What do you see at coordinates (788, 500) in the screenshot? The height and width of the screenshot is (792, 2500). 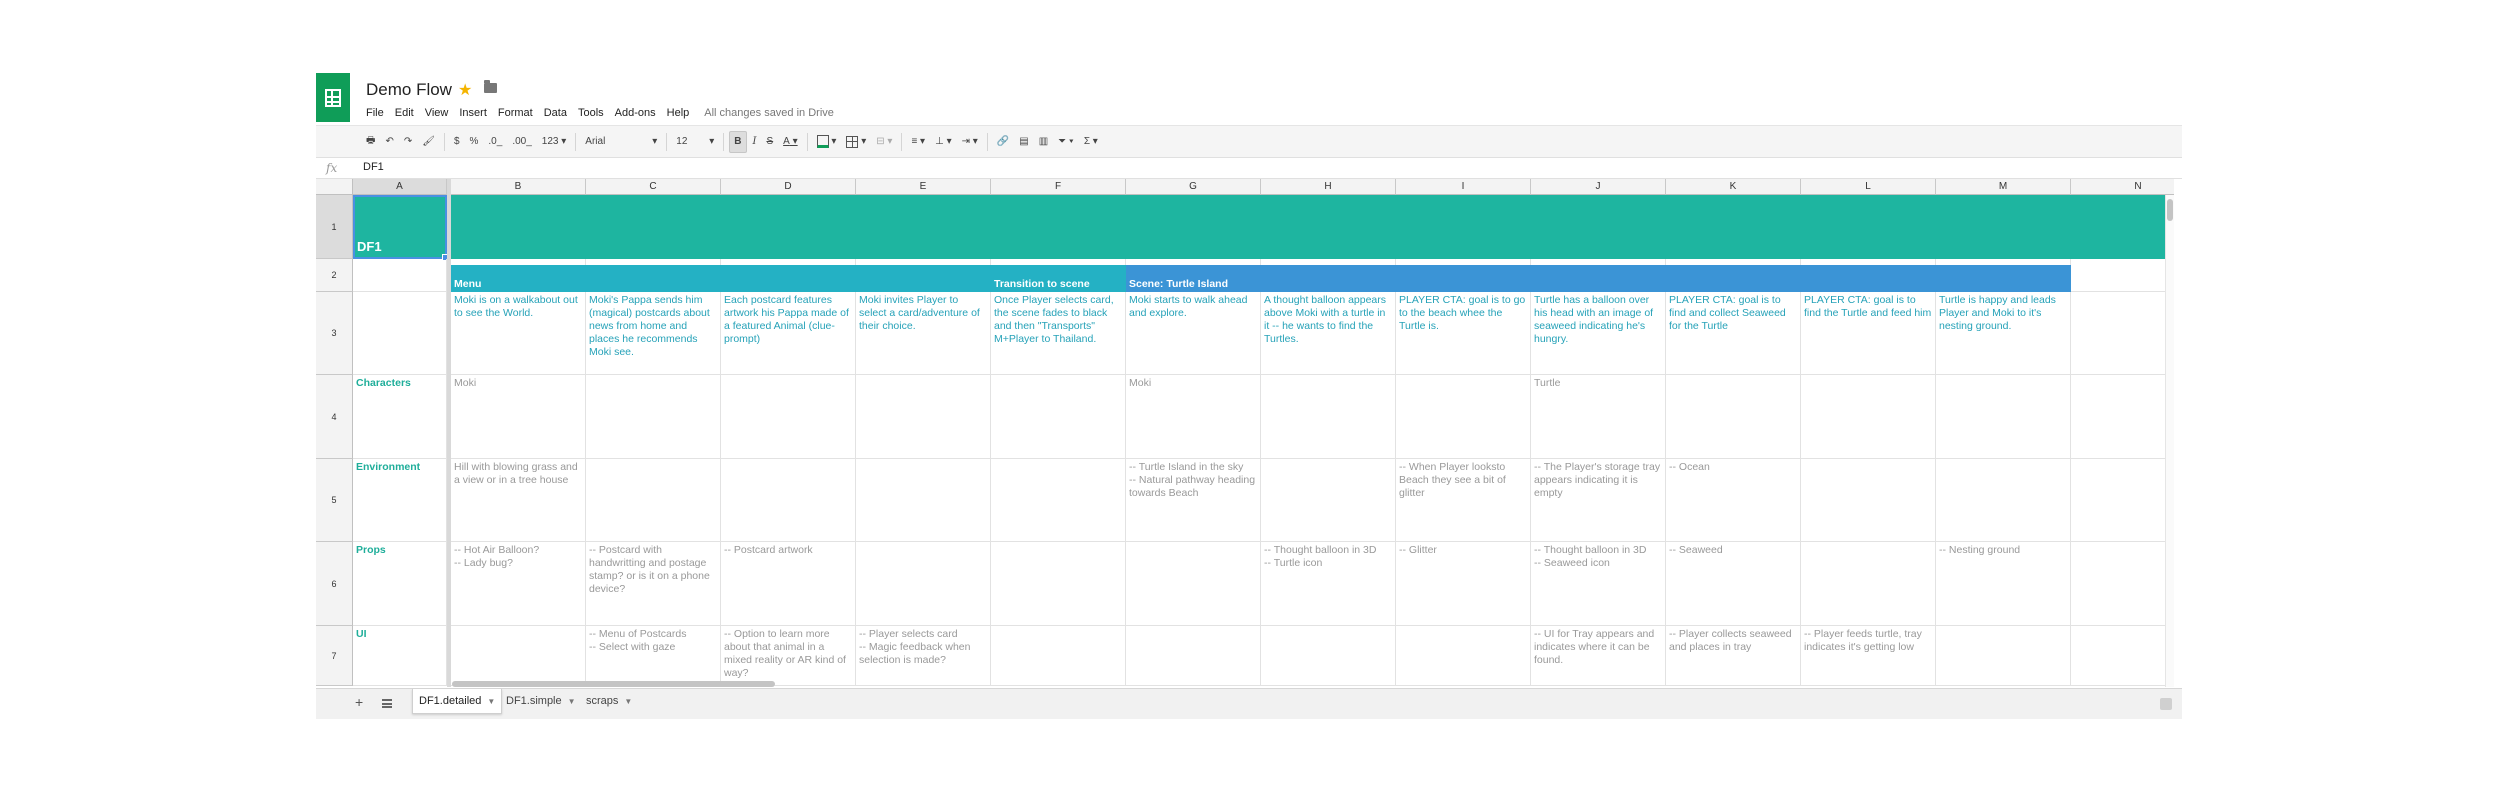 I see `cell-d5` at bounding box center [788, 500].